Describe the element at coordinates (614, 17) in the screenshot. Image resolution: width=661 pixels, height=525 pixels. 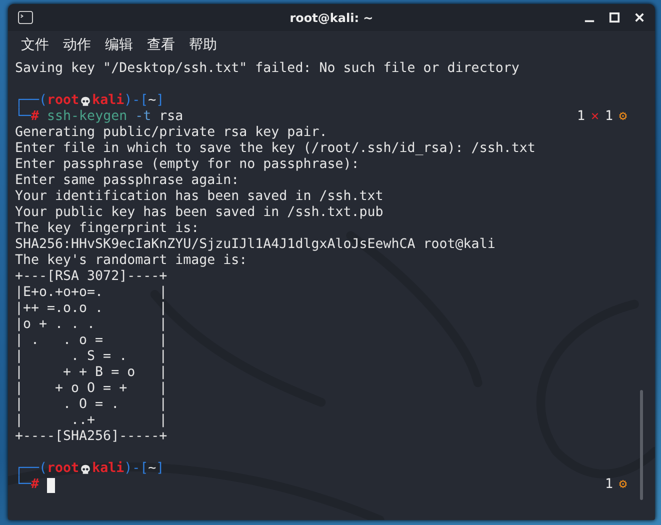
I see `maximize-icon` at that location.